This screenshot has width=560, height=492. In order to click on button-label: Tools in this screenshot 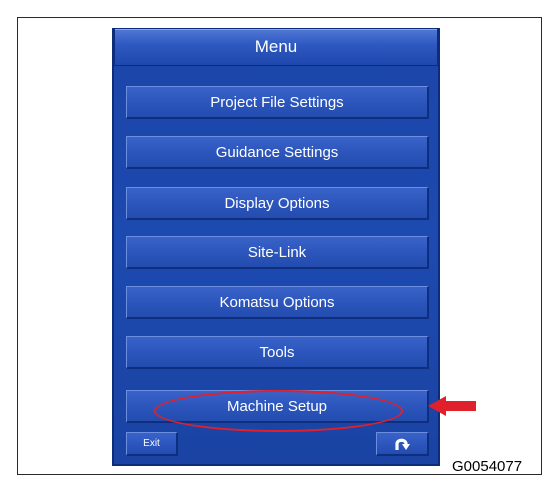, I will do `click(277, 352)`.